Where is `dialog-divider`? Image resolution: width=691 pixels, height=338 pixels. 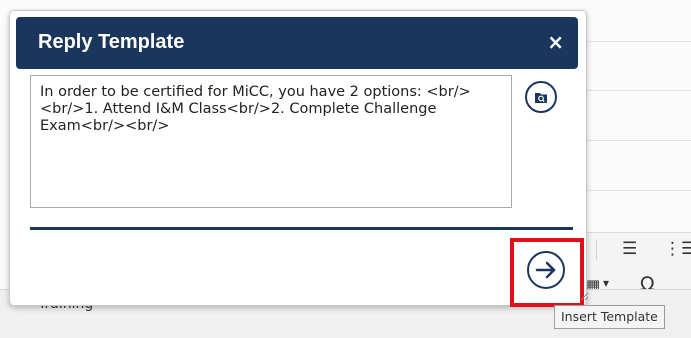 dialog-divider is located at coordinates (301, 228).